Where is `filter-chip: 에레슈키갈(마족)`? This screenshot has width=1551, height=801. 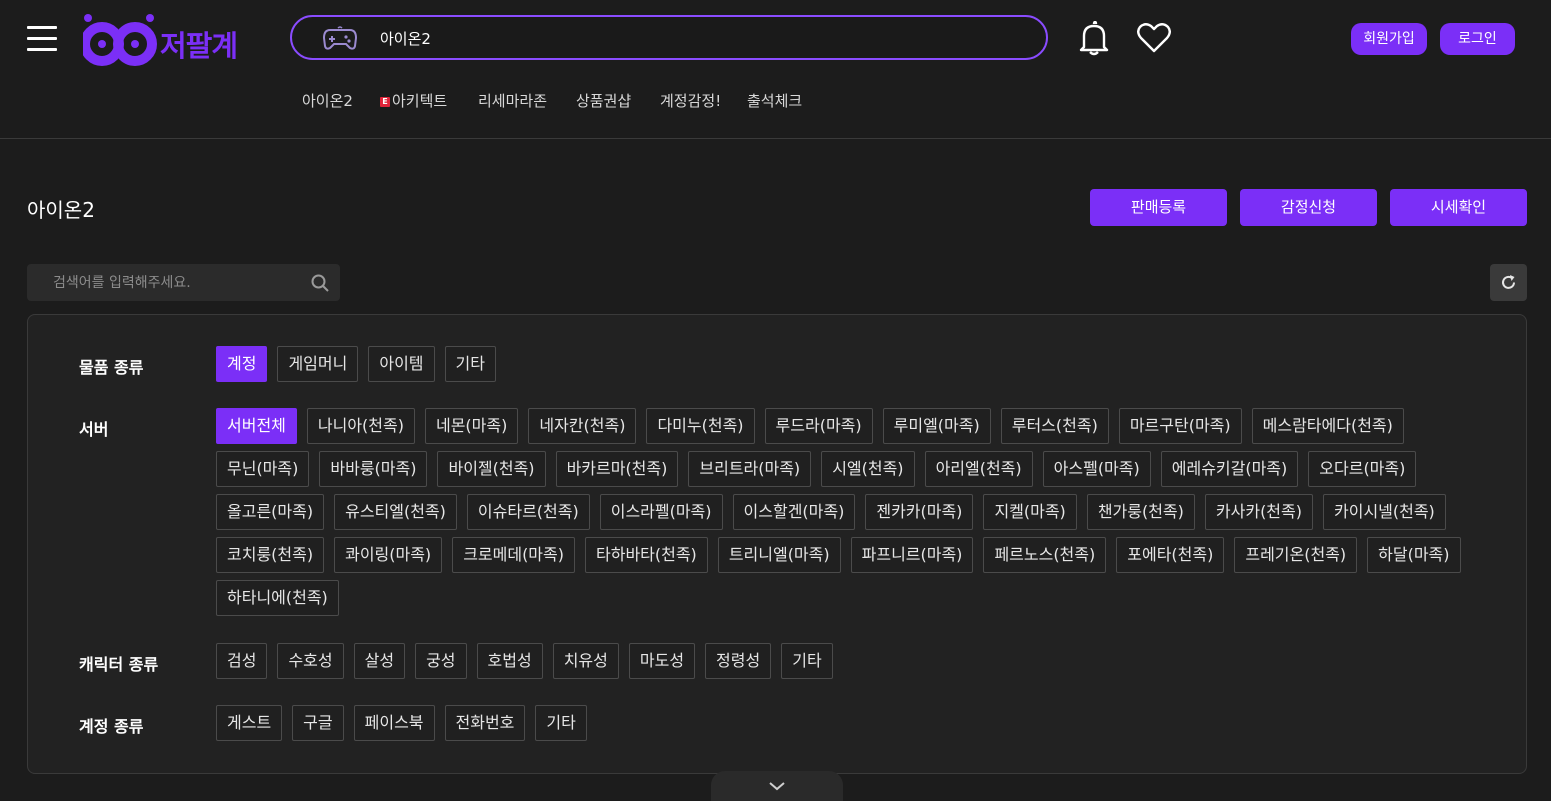 filter-chip: 에레슈키갈(마족) is located at coordinates (1229, 469).